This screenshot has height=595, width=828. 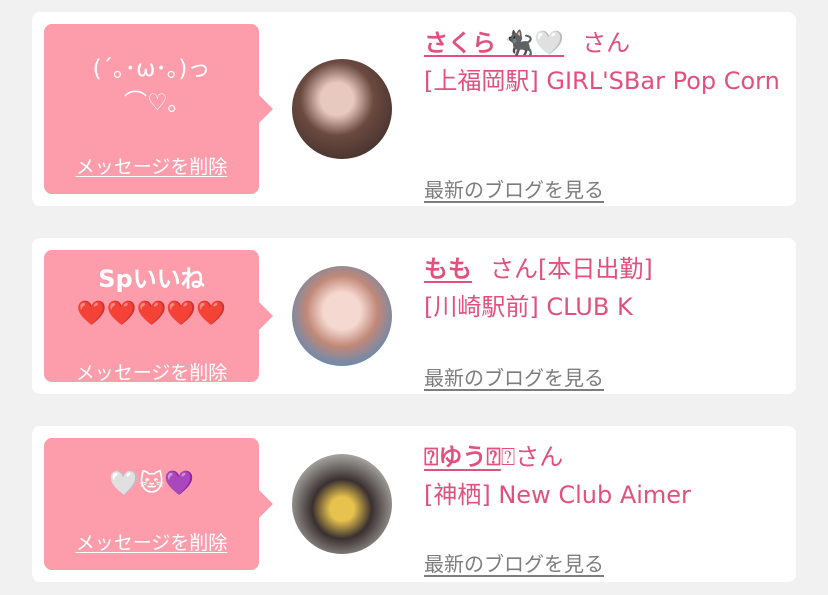 I want to click on shop-name: [上福岡駅] GIRL'SBar Pop Corn, so click(x=602, y=81).